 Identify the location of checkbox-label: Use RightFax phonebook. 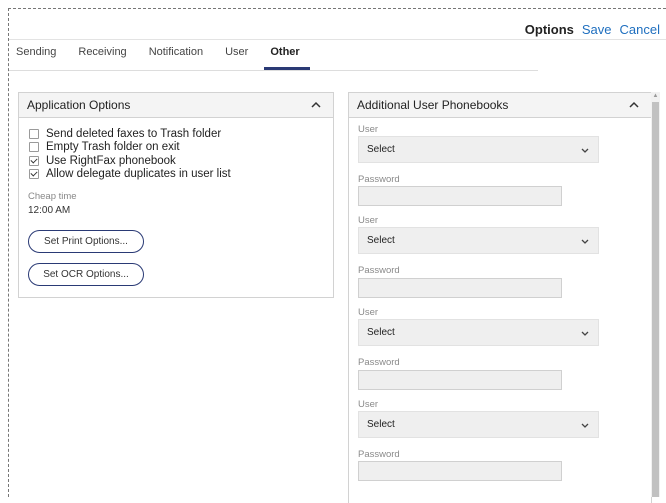
(111, 160).